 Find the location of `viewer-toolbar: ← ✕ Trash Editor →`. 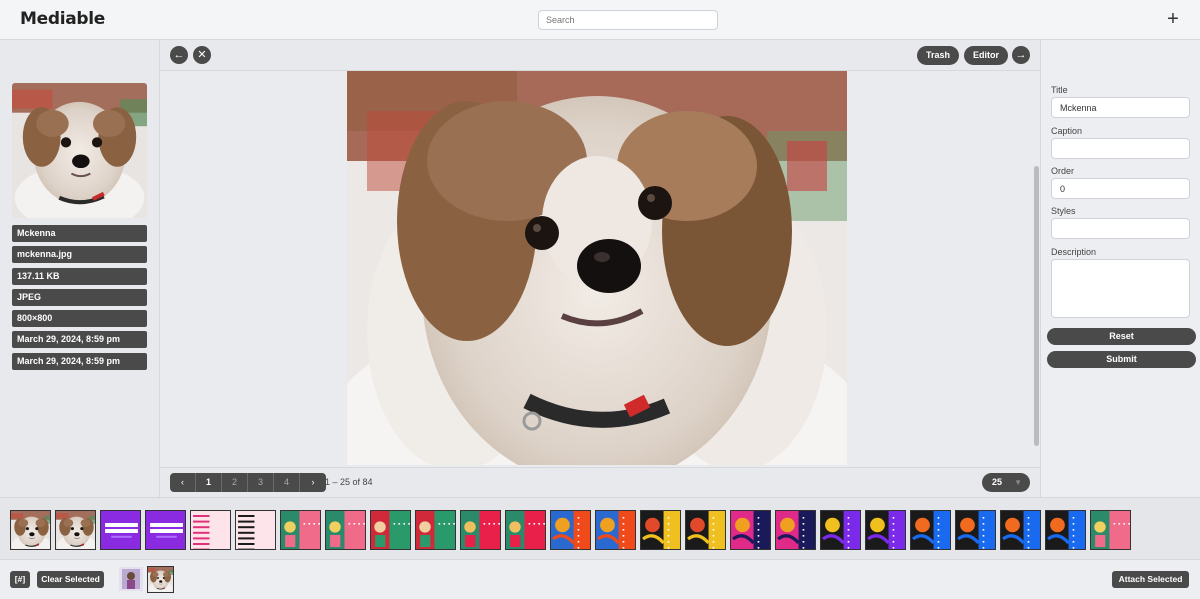

viewer-toolbar: ← ✕ Trash Editor → is located at coordinates (600, 55).